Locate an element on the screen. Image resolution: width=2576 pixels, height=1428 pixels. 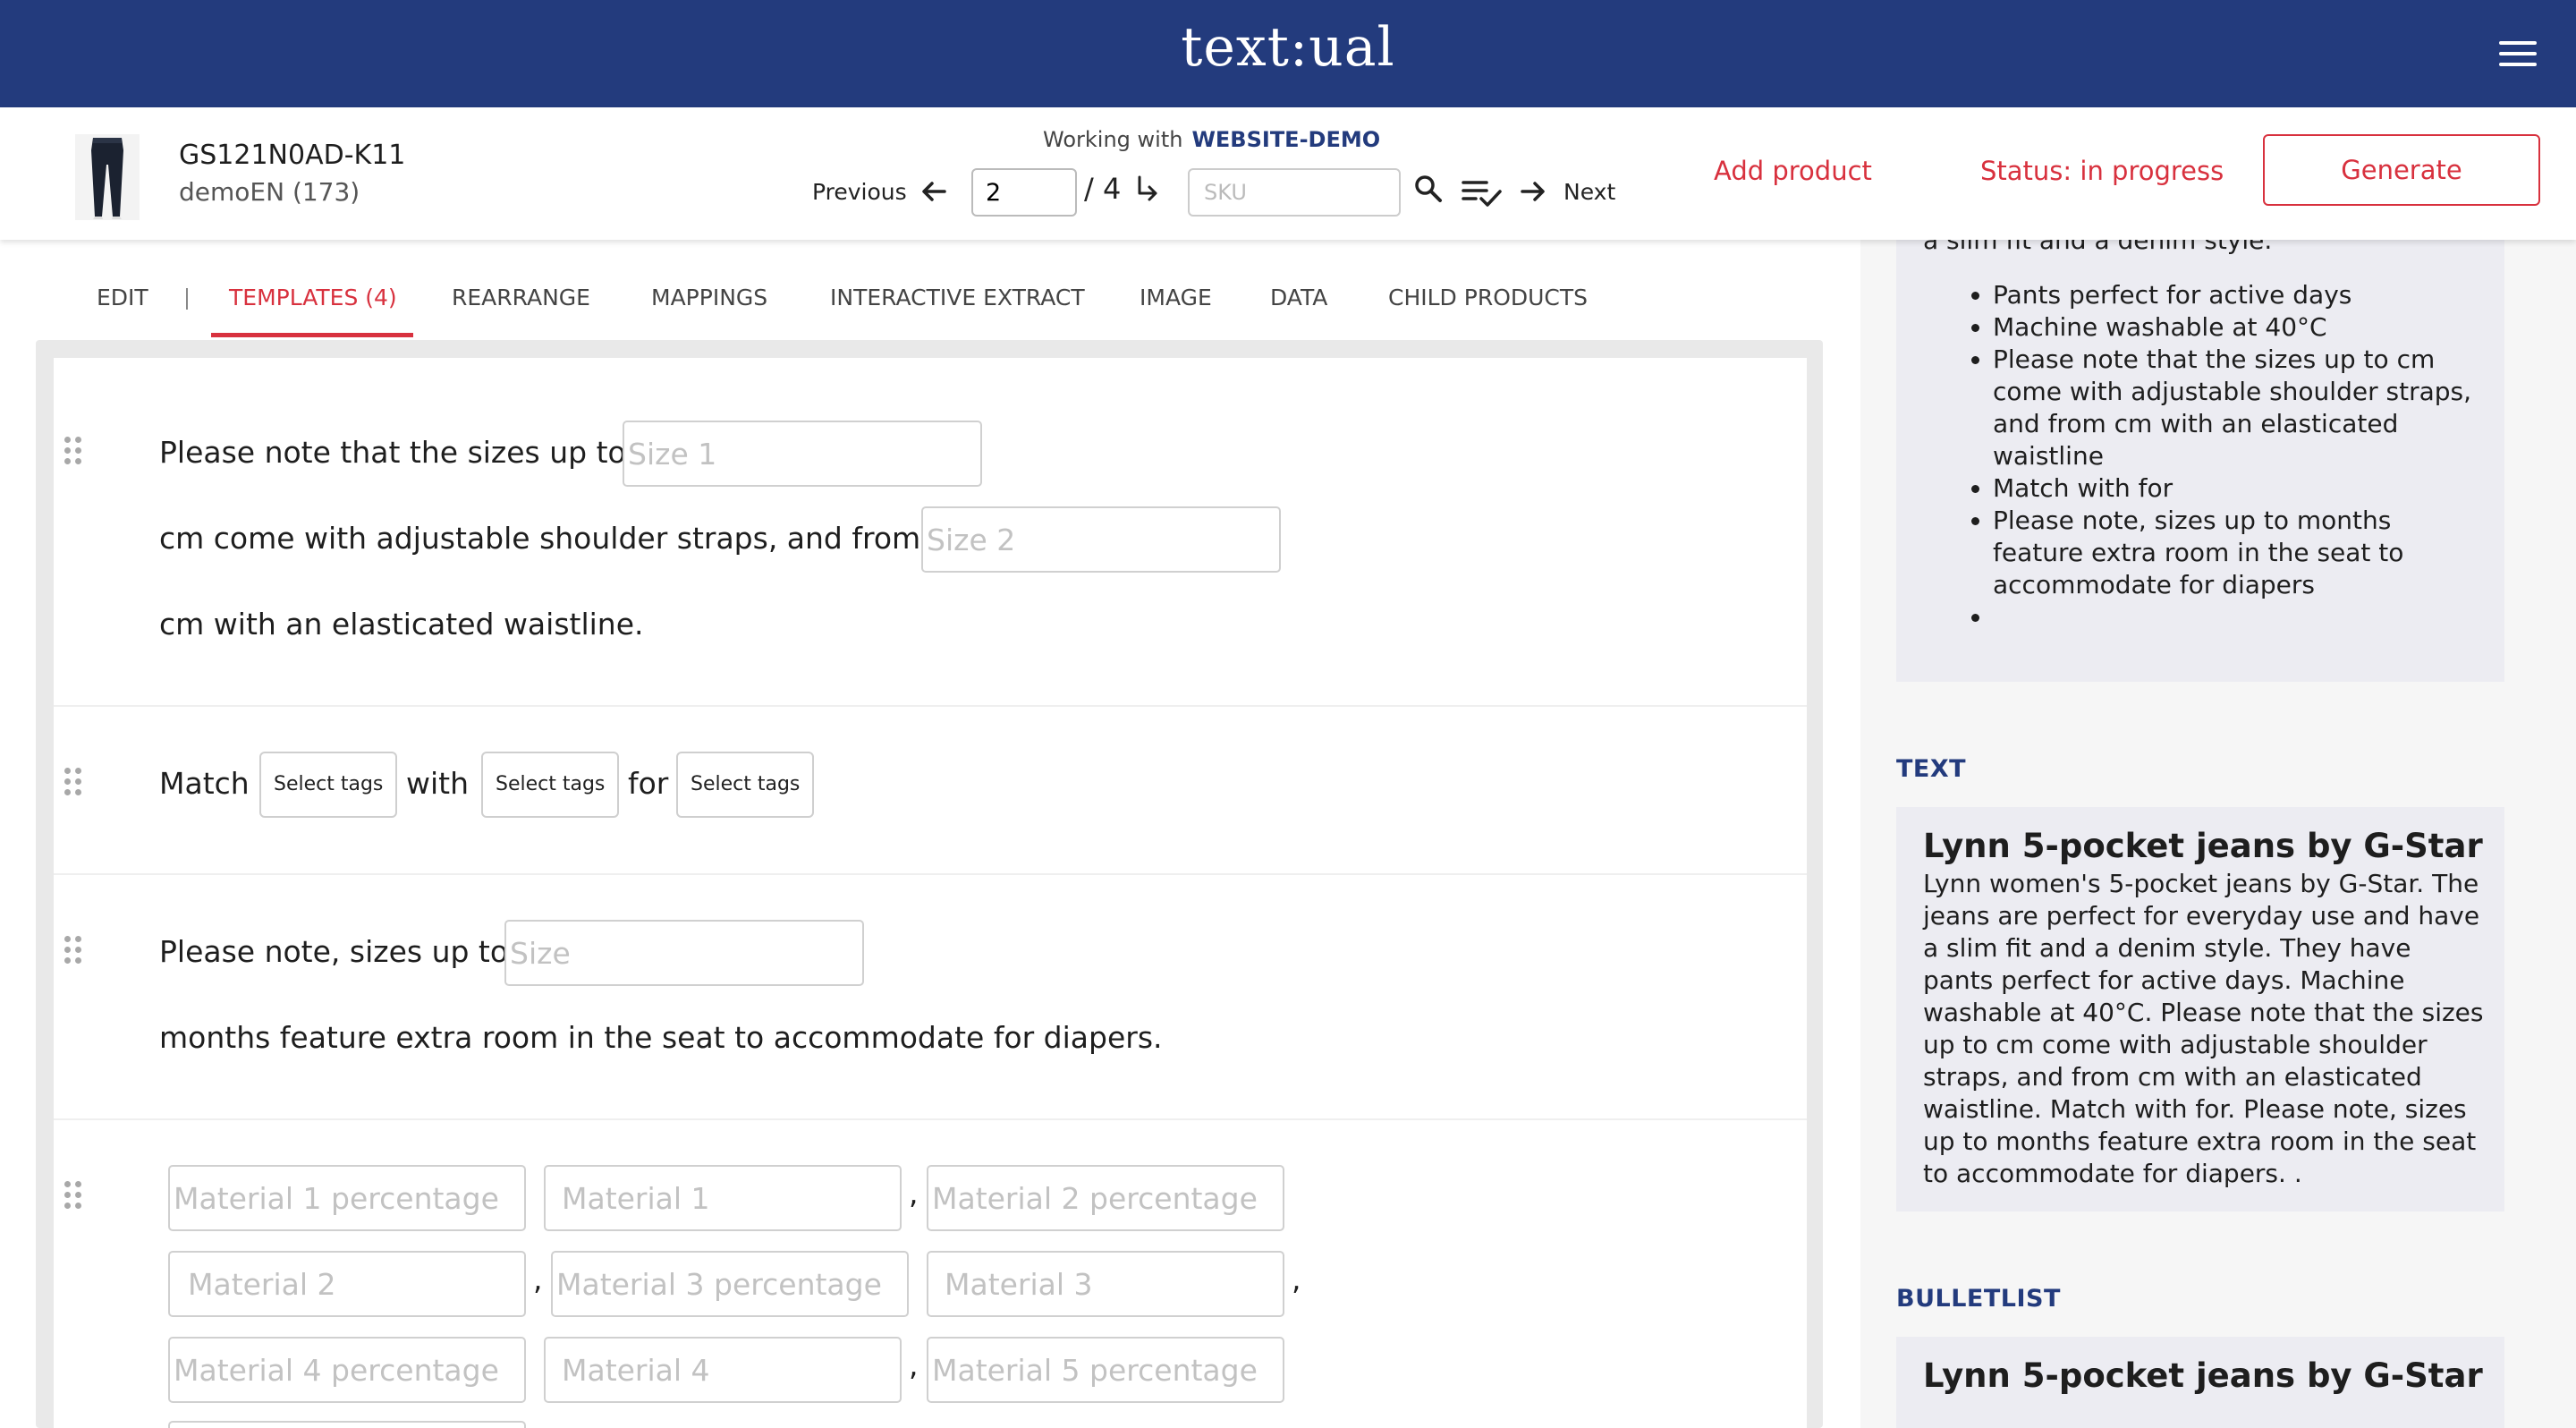
preview-text-heading: Lynn 5-pocket jeans by G-Star is located at coordinates (2203, 846).